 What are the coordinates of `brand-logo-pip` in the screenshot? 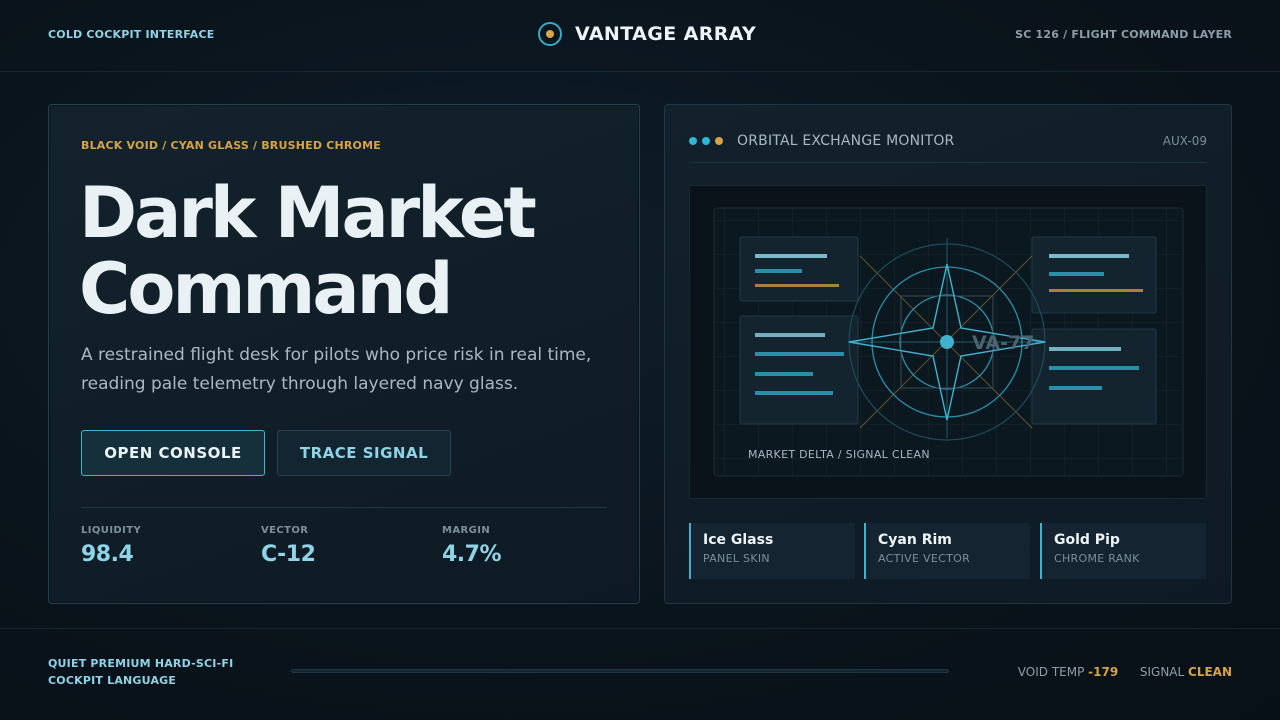 It's located at (550, 34).